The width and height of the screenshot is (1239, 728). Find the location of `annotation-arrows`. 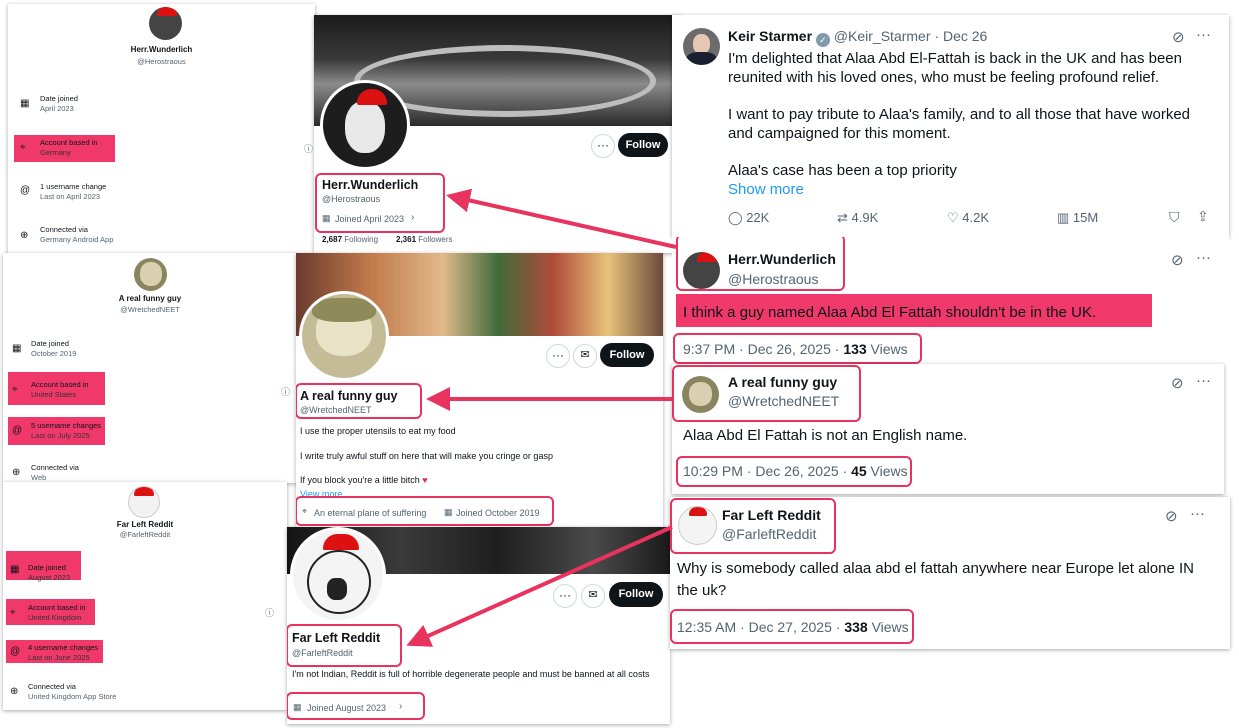

annotation-arrows is located at coordinates (541, 417).